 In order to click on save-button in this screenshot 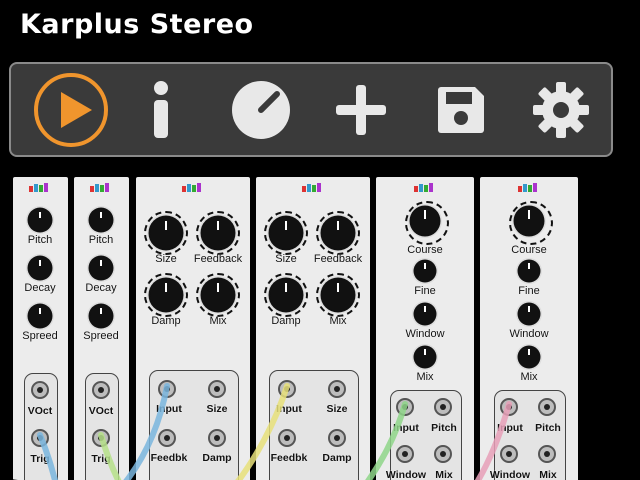, I will do `click(461, 109)`.